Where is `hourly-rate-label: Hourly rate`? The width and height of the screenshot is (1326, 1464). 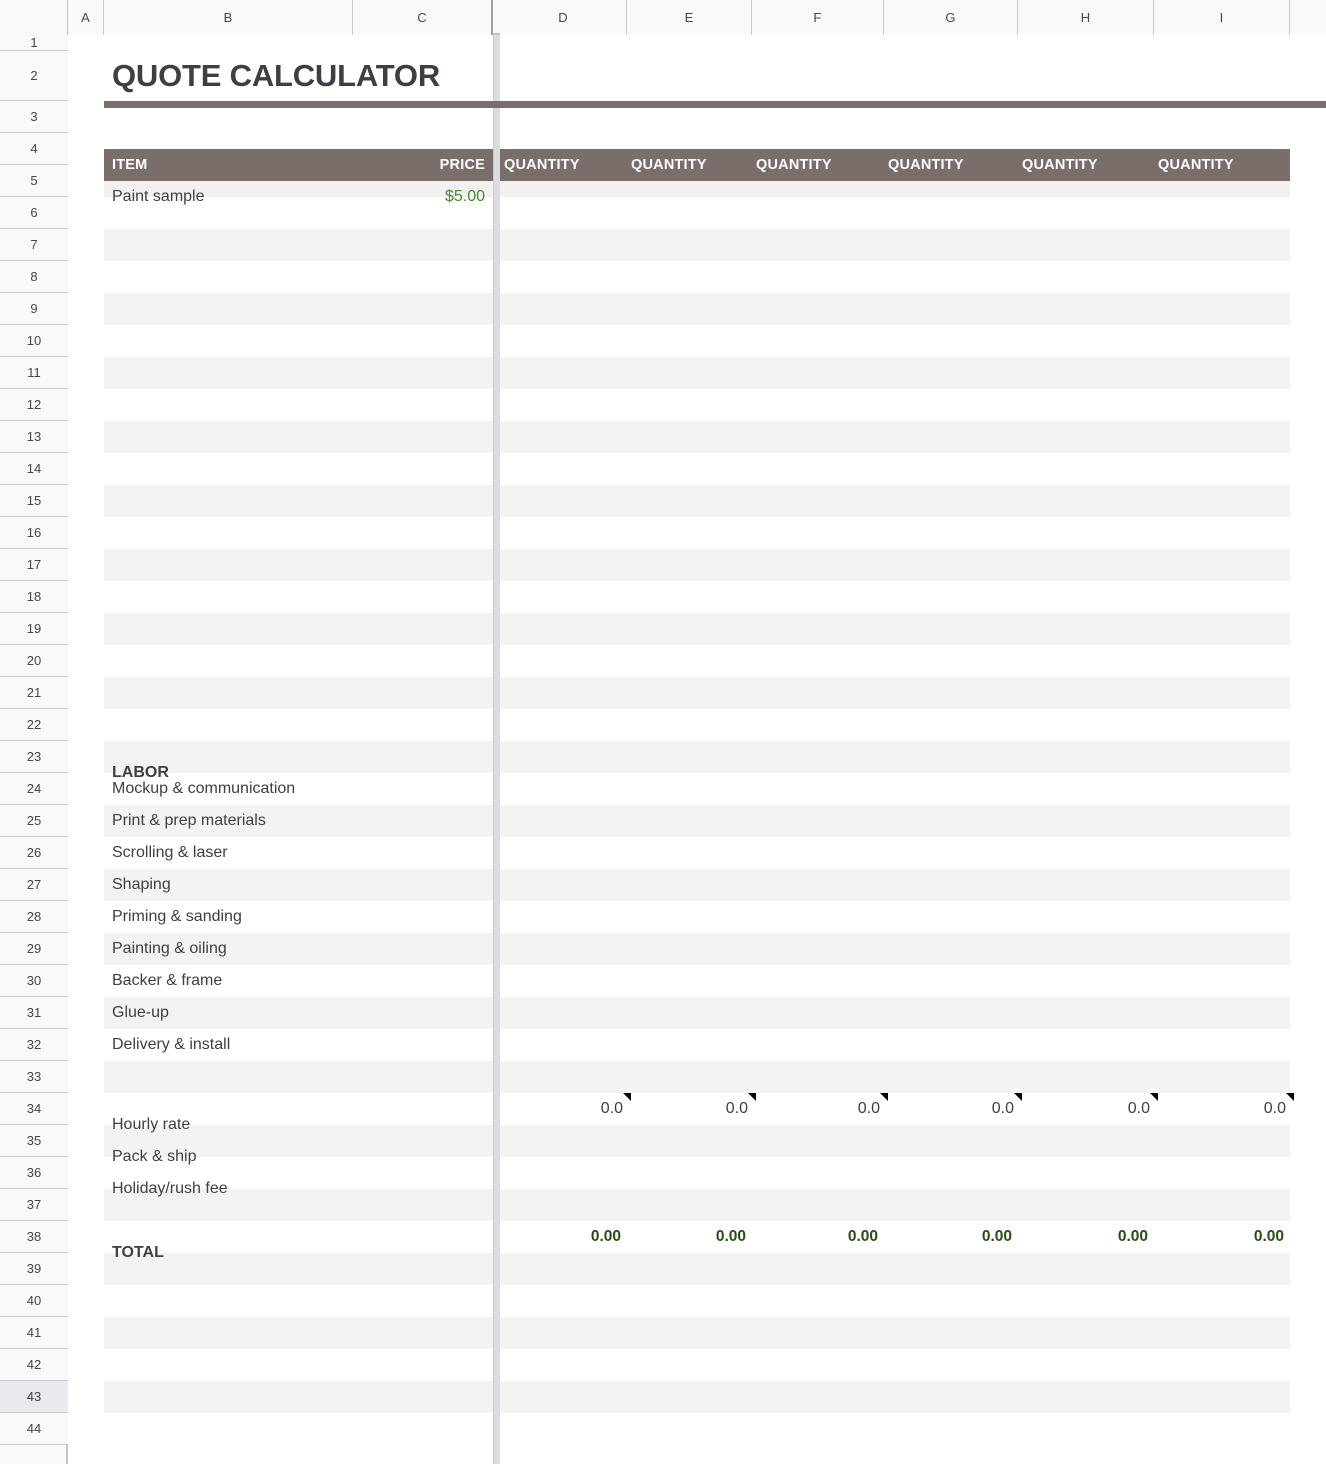
hourly-rate-label: Hourly rate is located at coordinates (151, 1124).